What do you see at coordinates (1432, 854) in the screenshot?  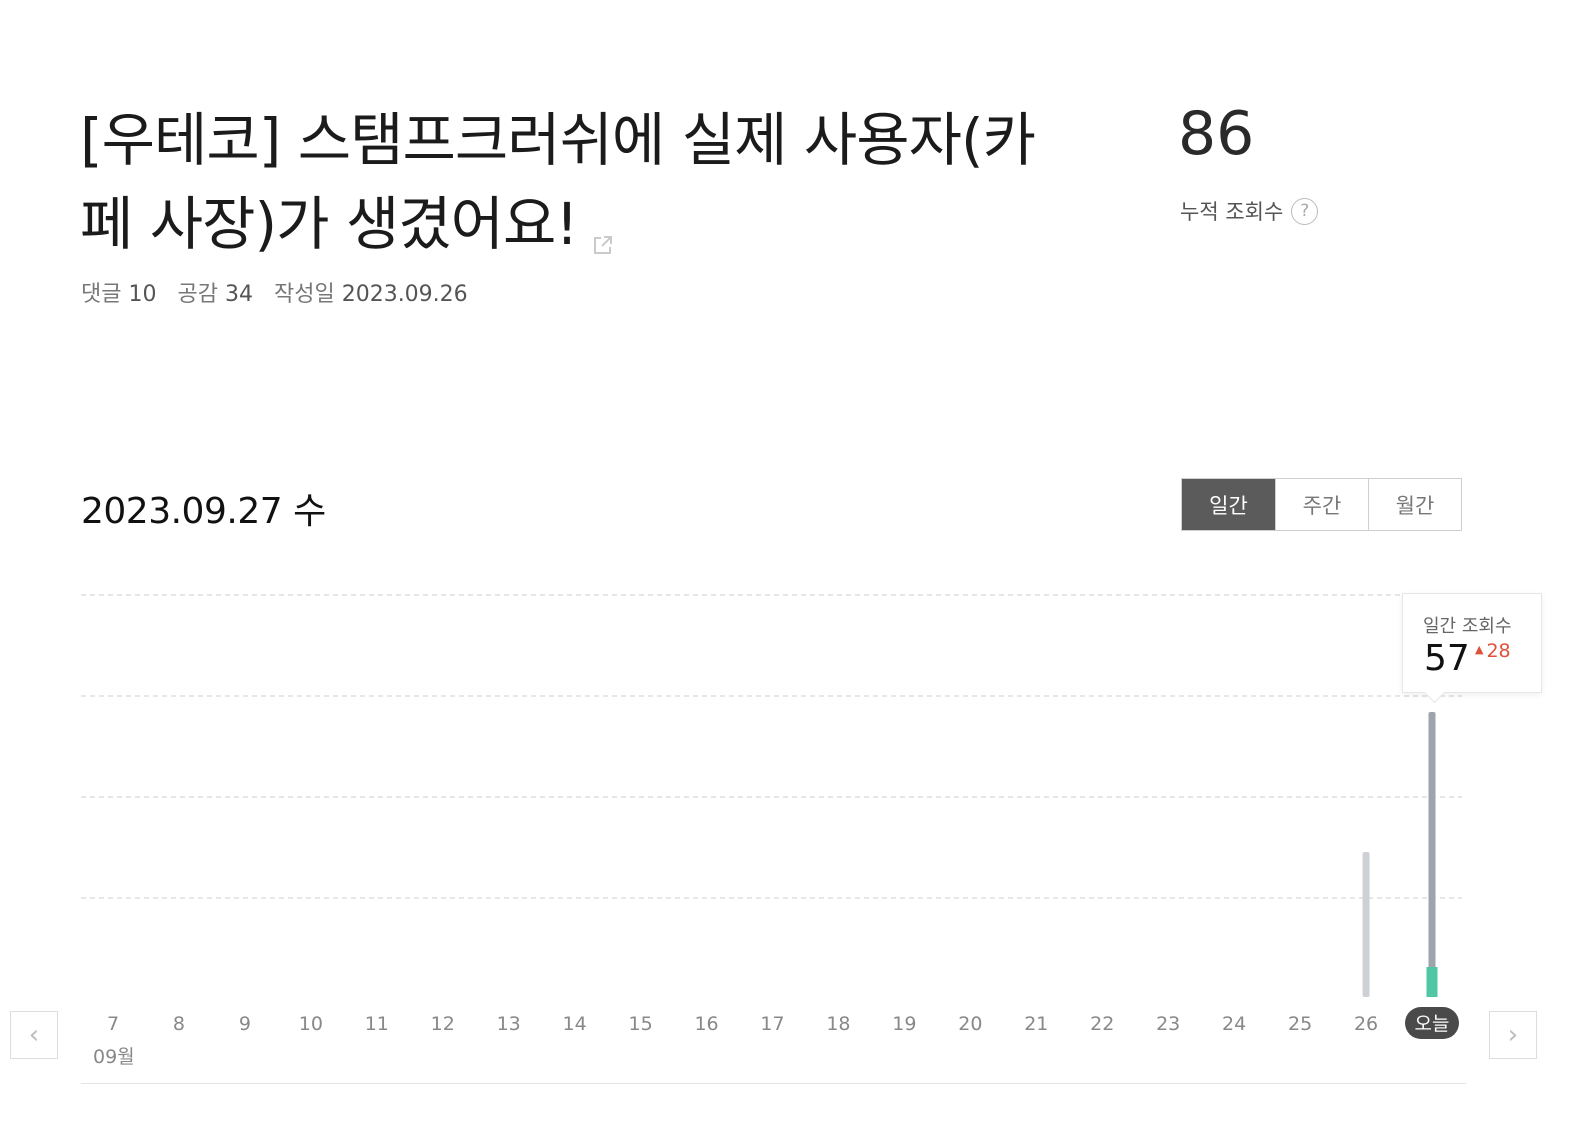 I see `bar-오늘` at bounding box center [1432, 854].